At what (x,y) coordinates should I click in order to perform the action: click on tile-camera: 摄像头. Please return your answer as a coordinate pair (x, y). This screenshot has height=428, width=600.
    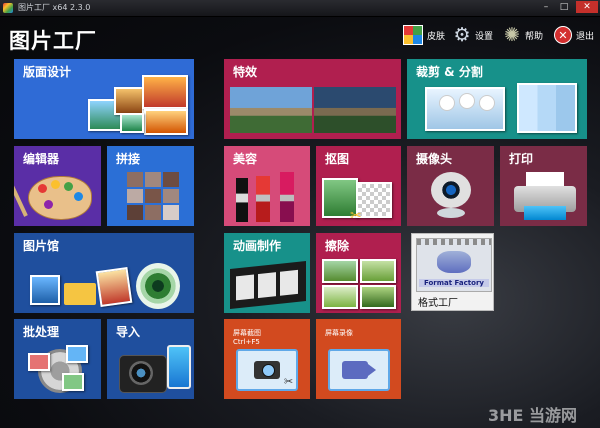
    Looking at the image, I should click on (450, 186).